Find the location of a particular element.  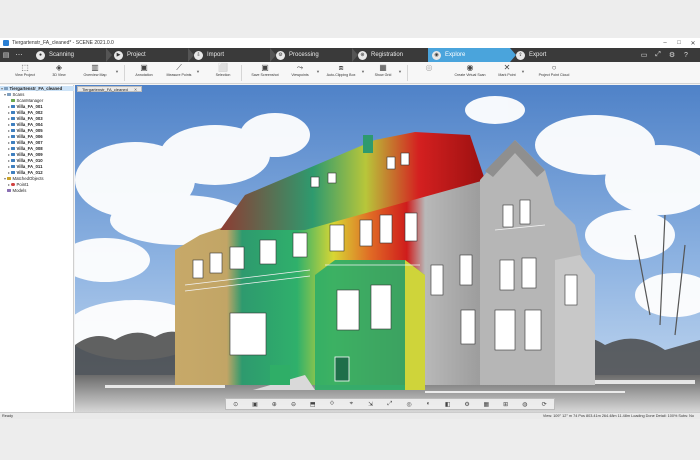

mark-point-button: ✕ Mark Point is located at coordinates (507, 73).